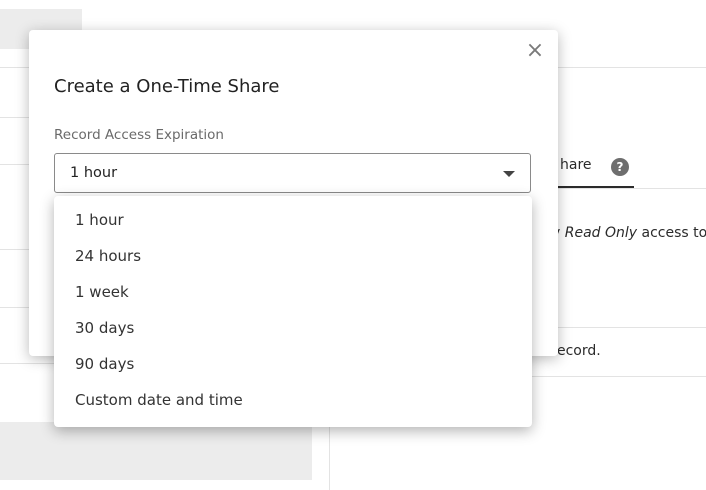 This screenshot has height=490, width=706. I want to click on option-90-days: 90 days, so click(293, 365).